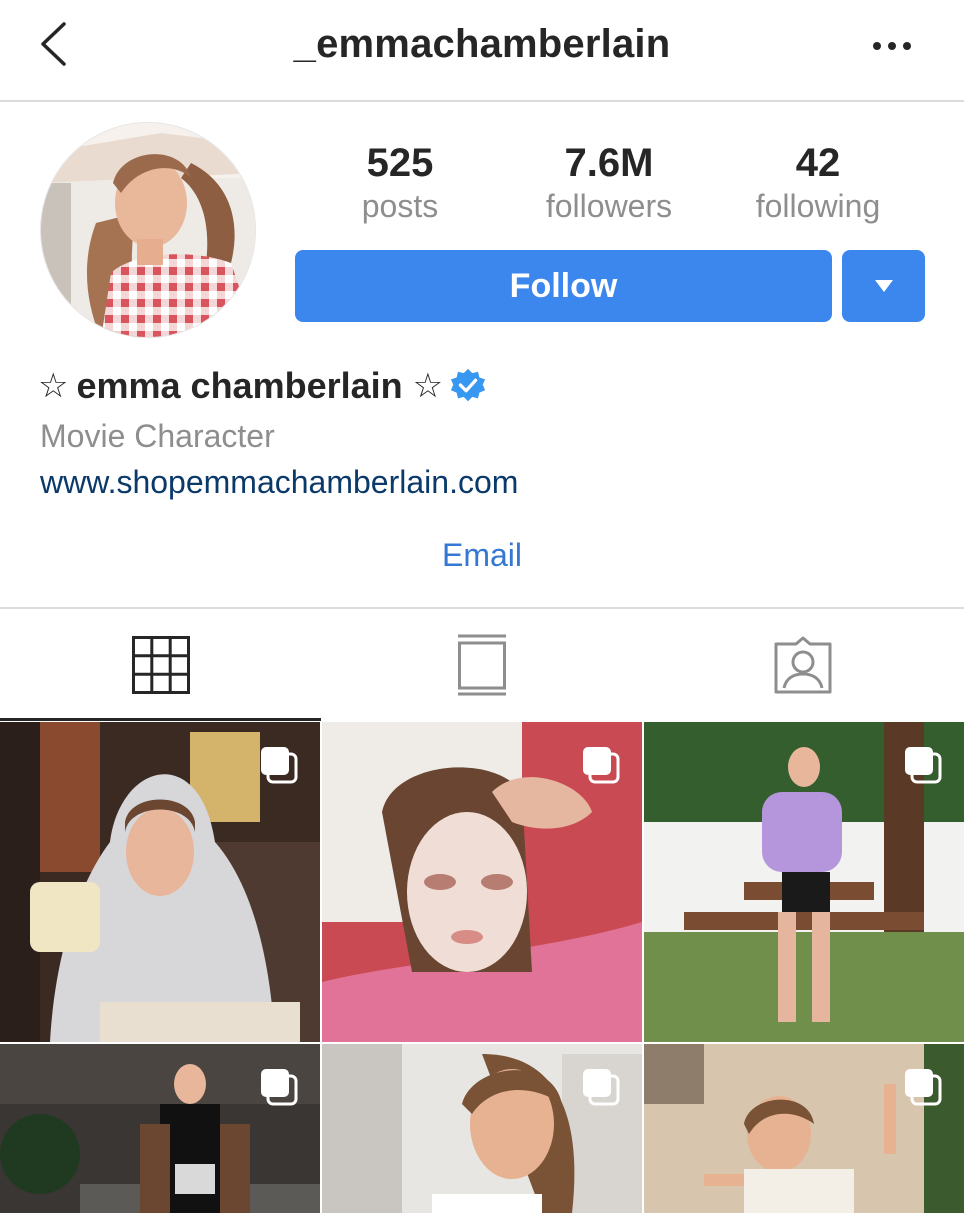 Image resolution: width=964 pixels, height=1213 pixels. What do you see at coordinates (157, 436) in the screenshot?
I see `profile-category: Movie Character` at bounding box center [157, 436].